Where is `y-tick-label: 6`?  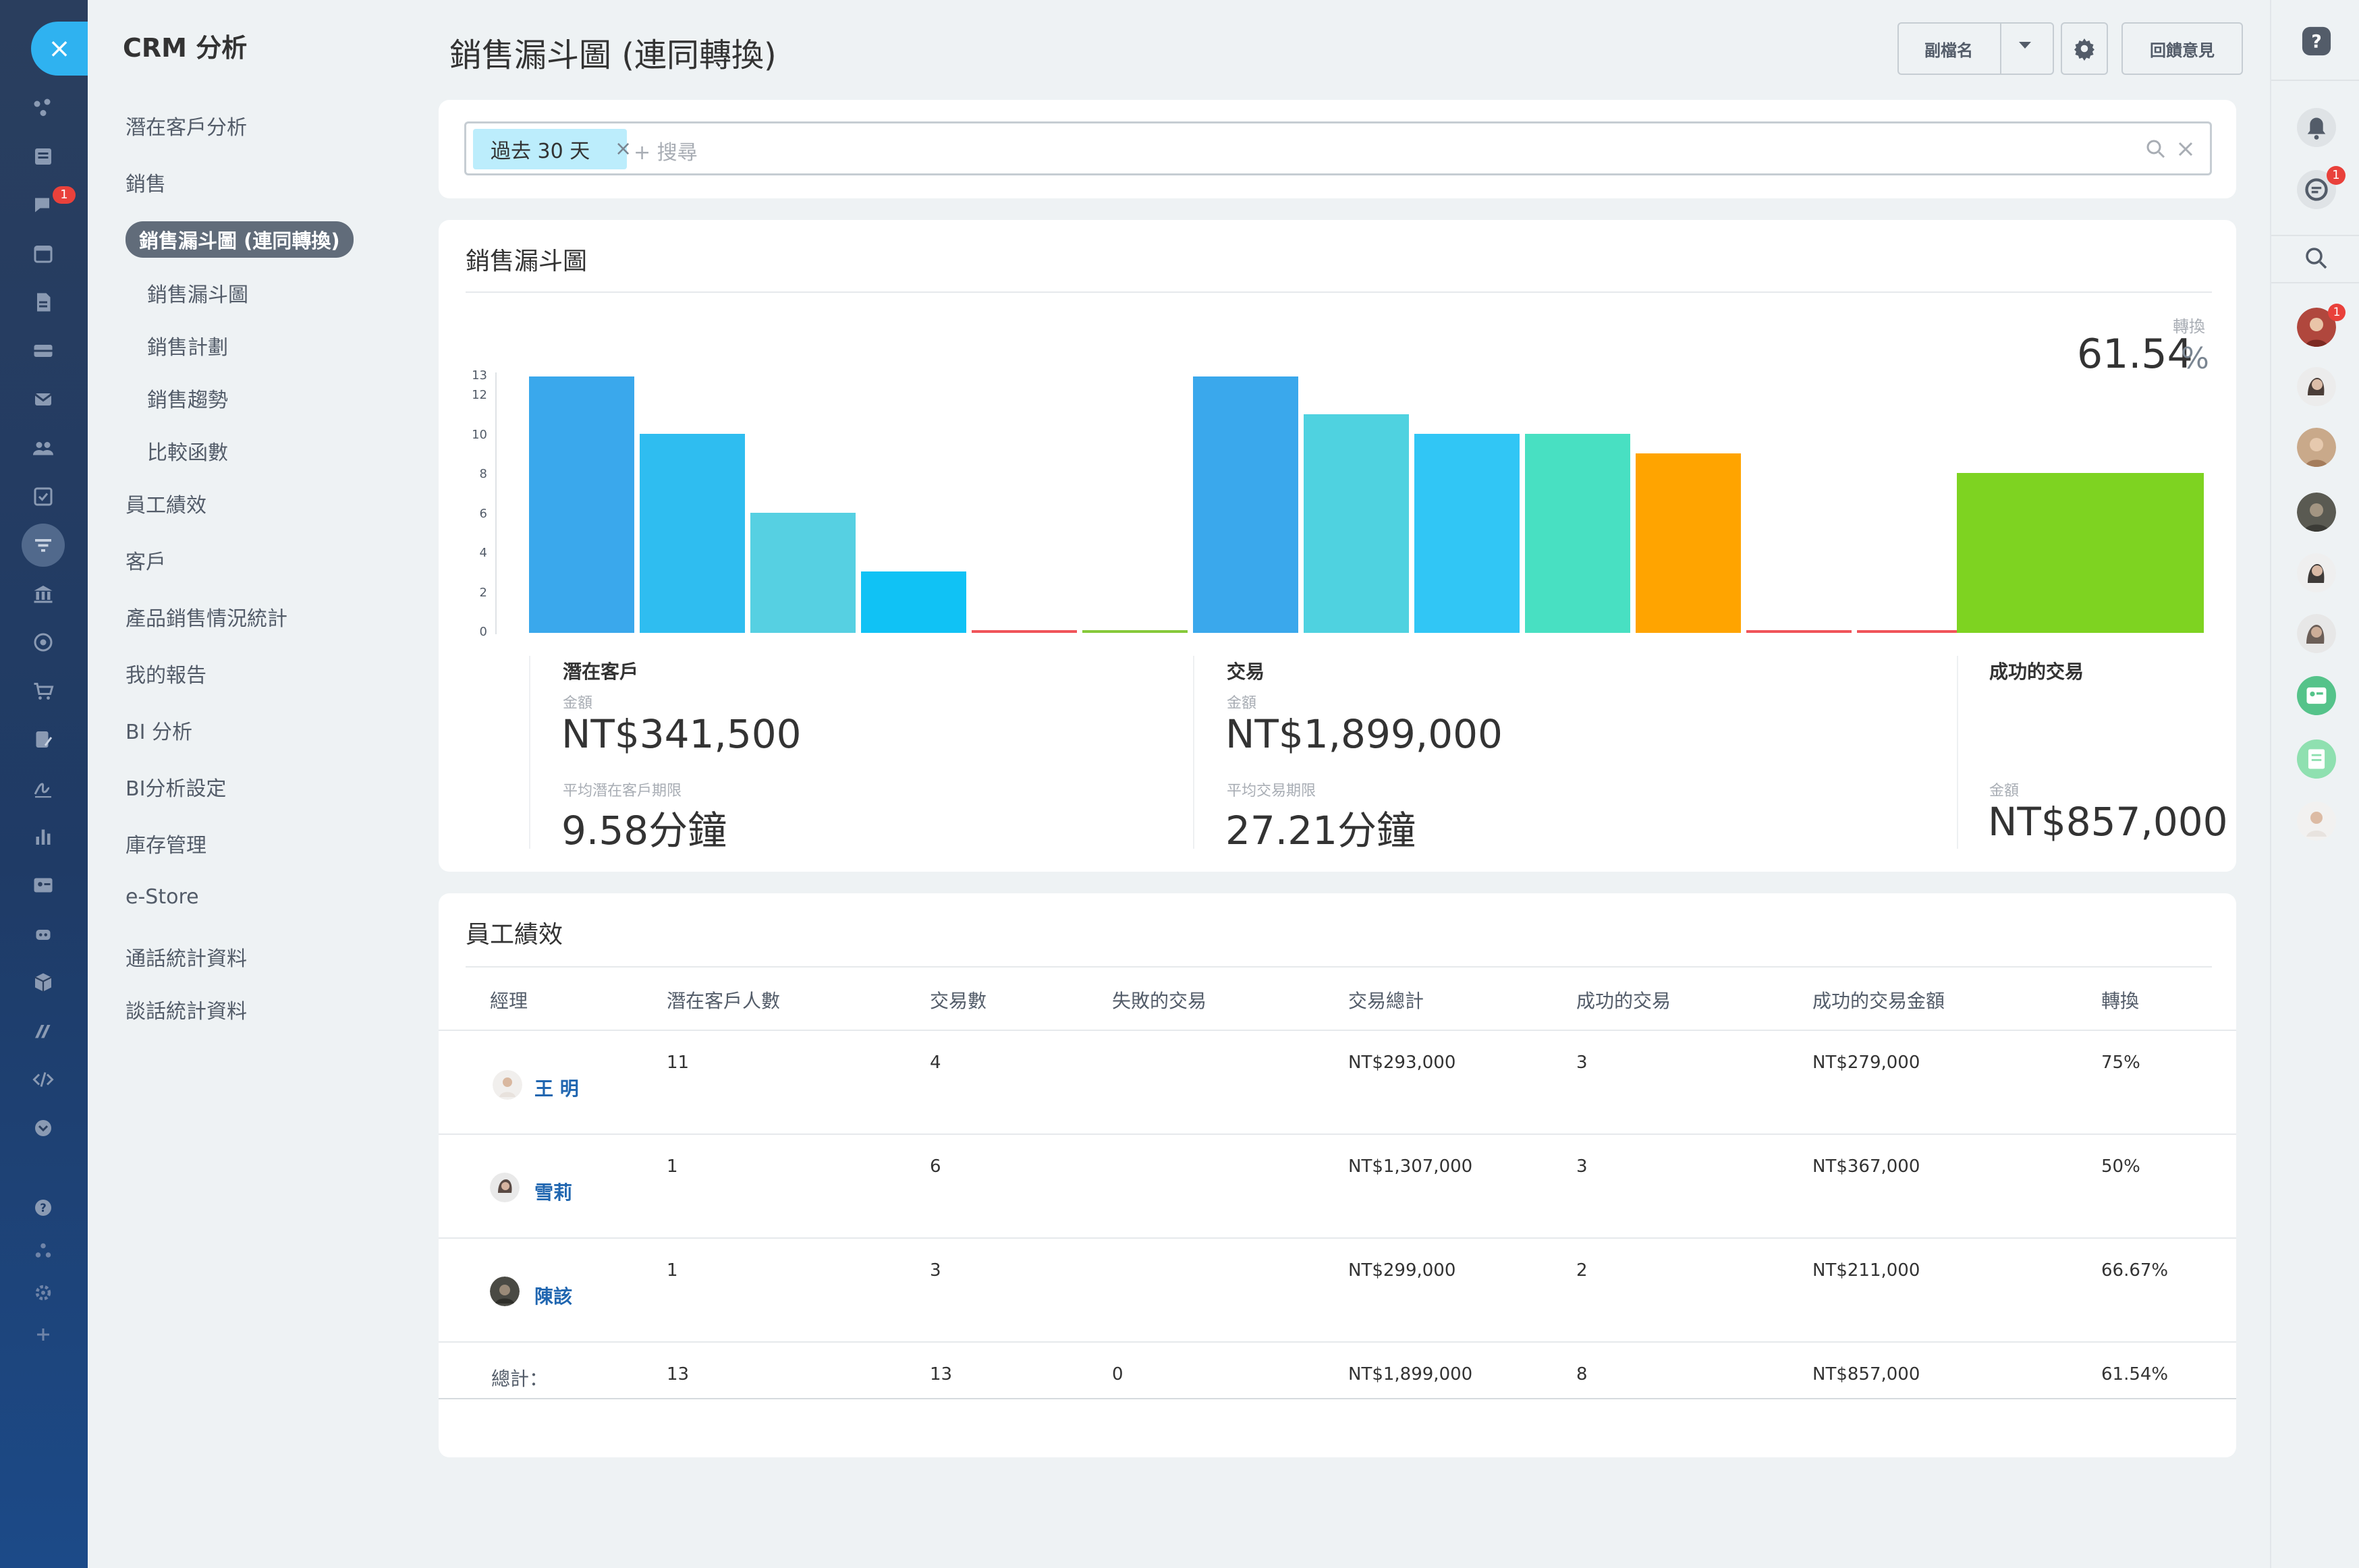 y-tick-label: 6 is located at coordinates (483, 513).